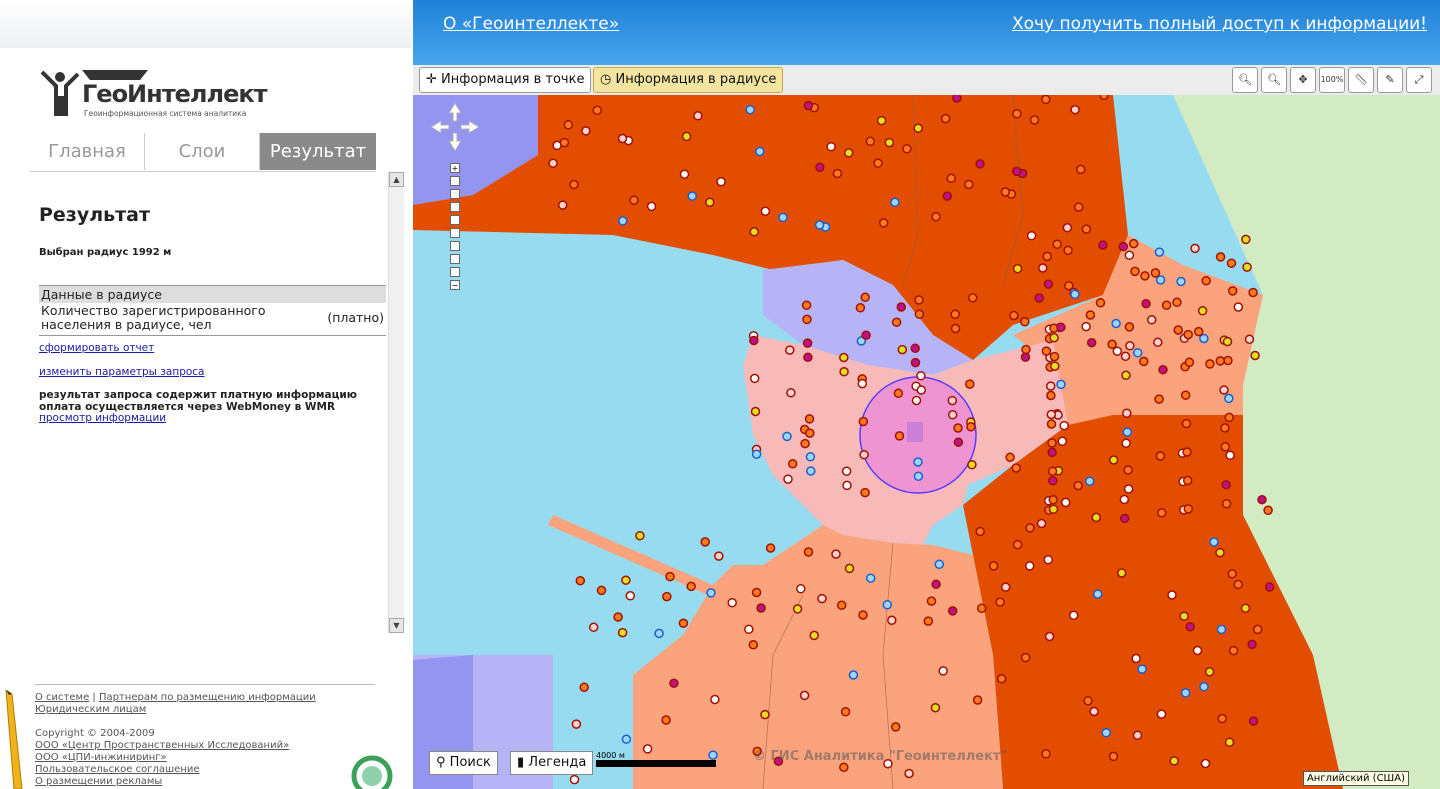  I want to click on params-link: изменить параметры запроса, so click(122, 372).